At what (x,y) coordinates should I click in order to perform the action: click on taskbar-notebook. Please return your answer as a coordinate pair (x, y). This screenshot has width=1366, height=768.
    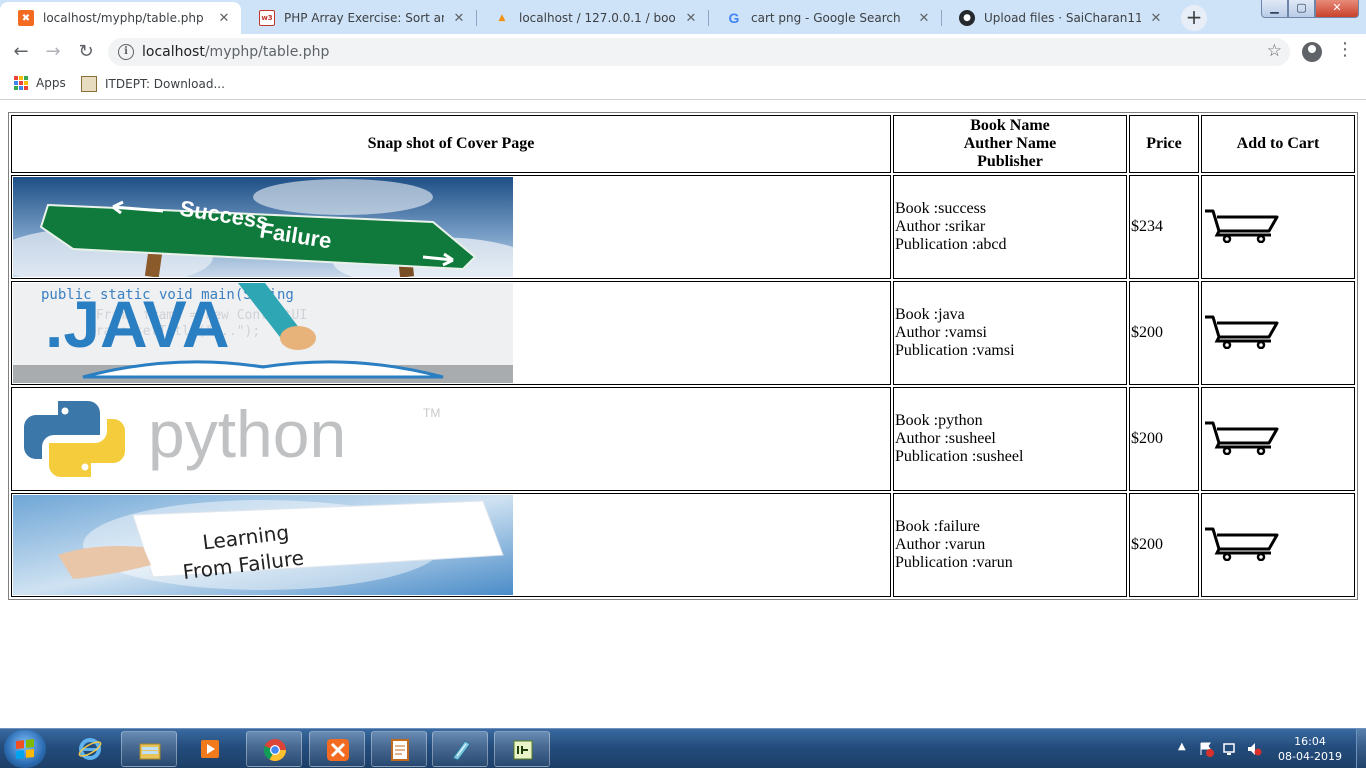
    Looking at the image, I should click on (460, 749).